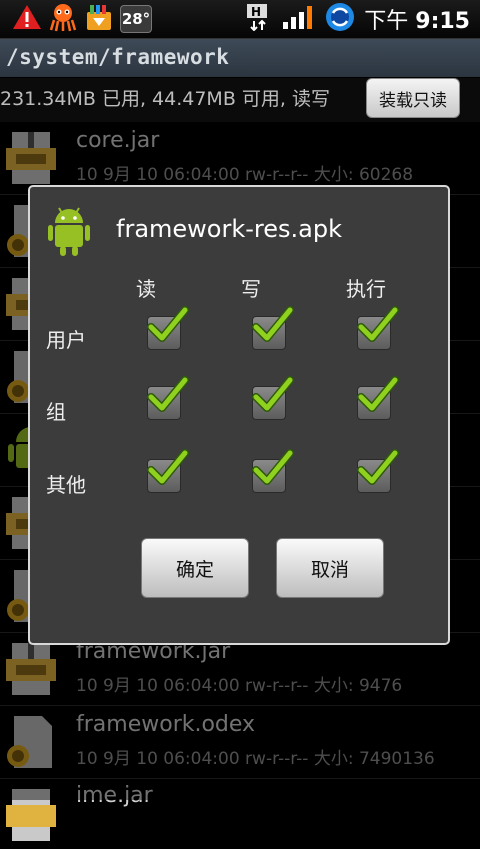 The image size is (480, 849). I want to click on temperature-icon: 28°, so click(136, 19).